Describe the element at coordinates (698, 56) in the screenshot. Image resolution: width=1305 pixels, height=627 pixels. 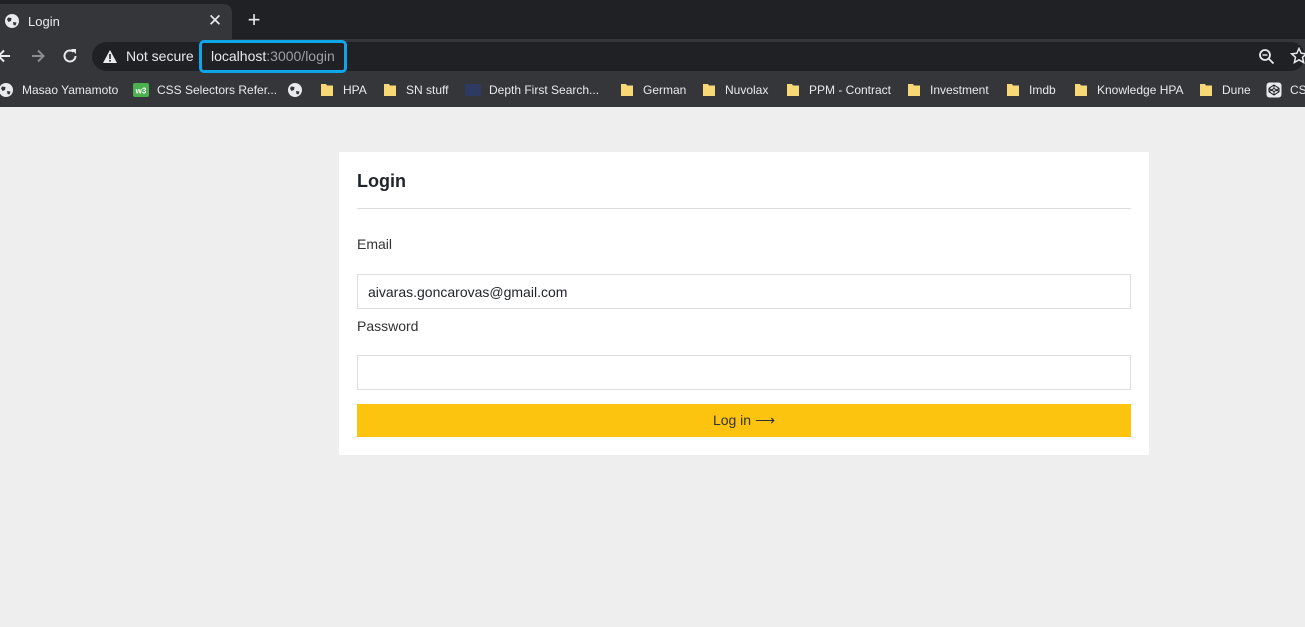
I see `address-bar: Not secure localhost:3000/login` at that location.